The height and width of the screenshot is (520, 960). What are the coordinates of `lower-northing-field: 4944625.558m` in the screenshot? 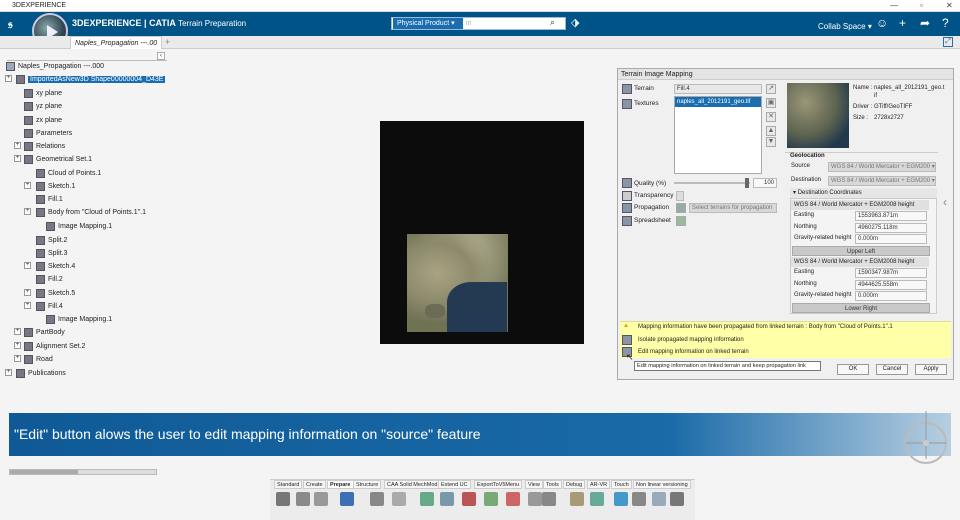 It's located at (891, 285).